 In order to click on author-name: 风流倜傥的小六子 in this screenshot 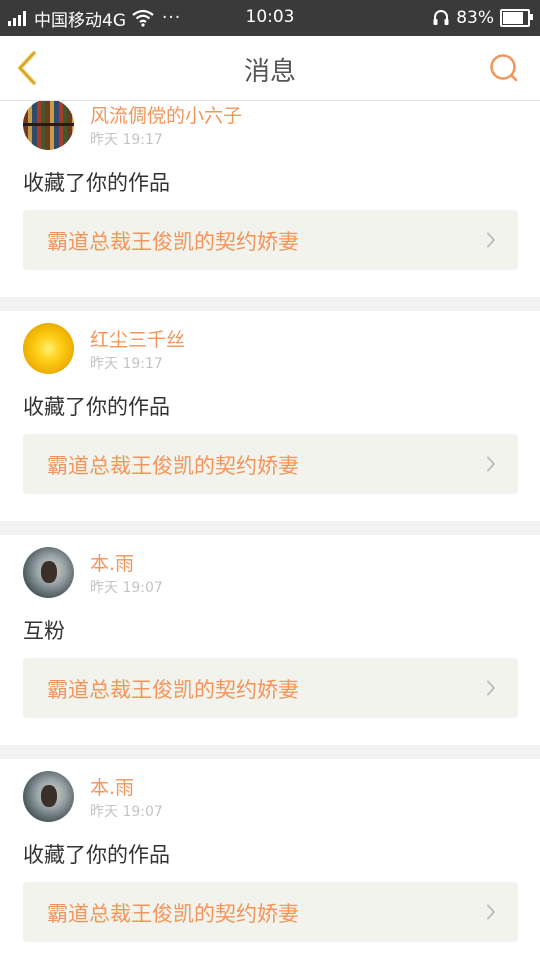, I will do `click(166, 114)`.